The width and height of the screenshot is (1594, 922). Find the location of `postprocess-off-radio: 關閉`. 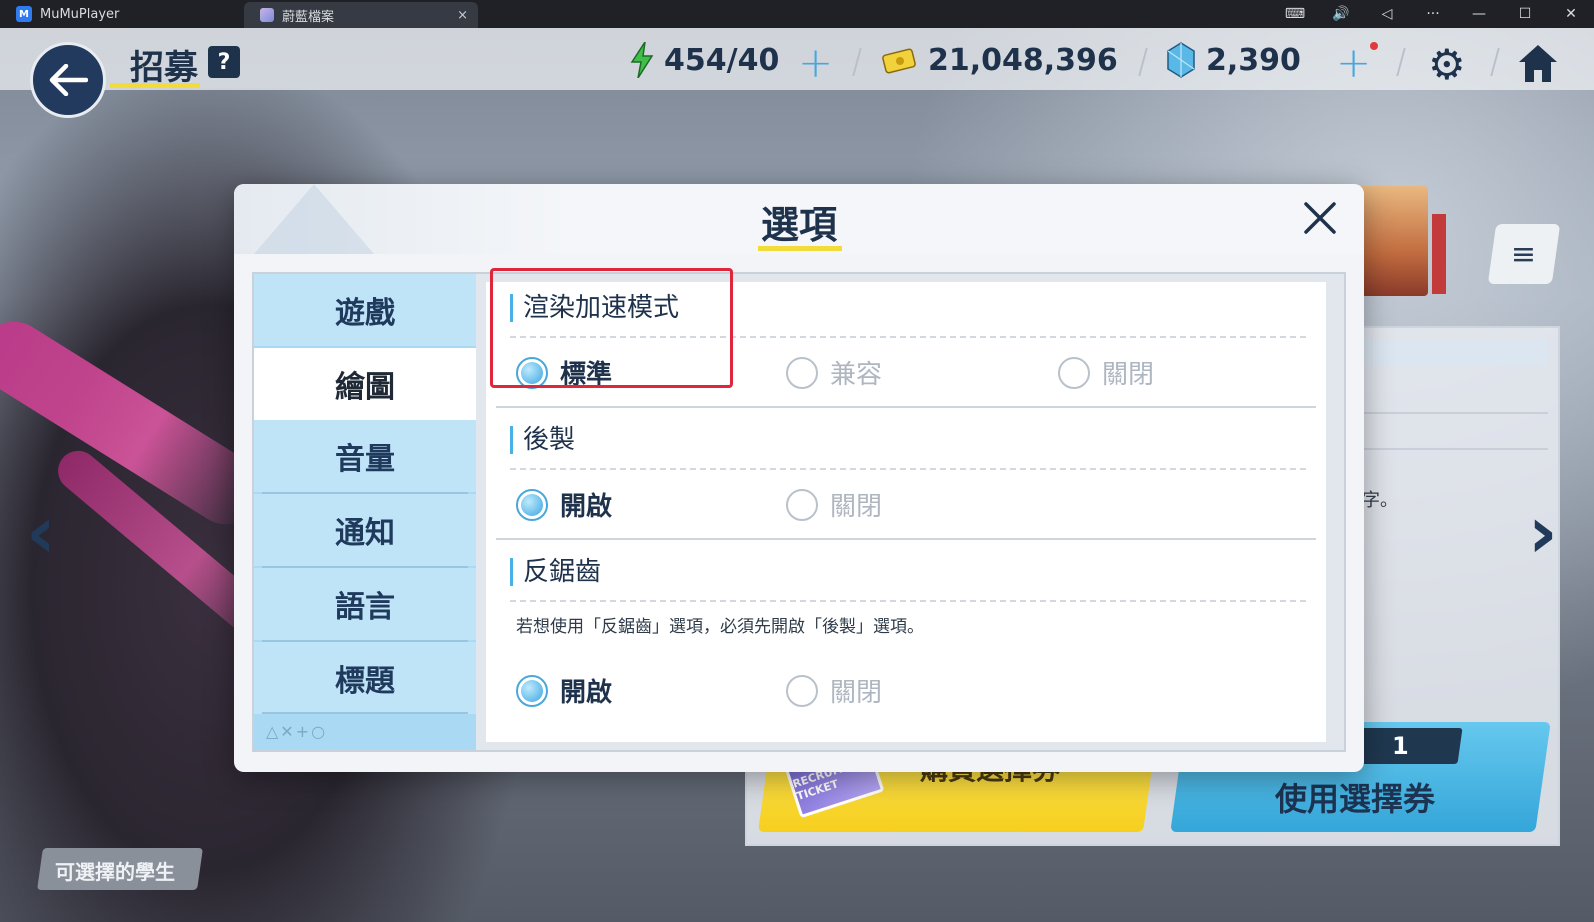

postprocess-off-radio: 關閉 is located at coordinates (834, 504).